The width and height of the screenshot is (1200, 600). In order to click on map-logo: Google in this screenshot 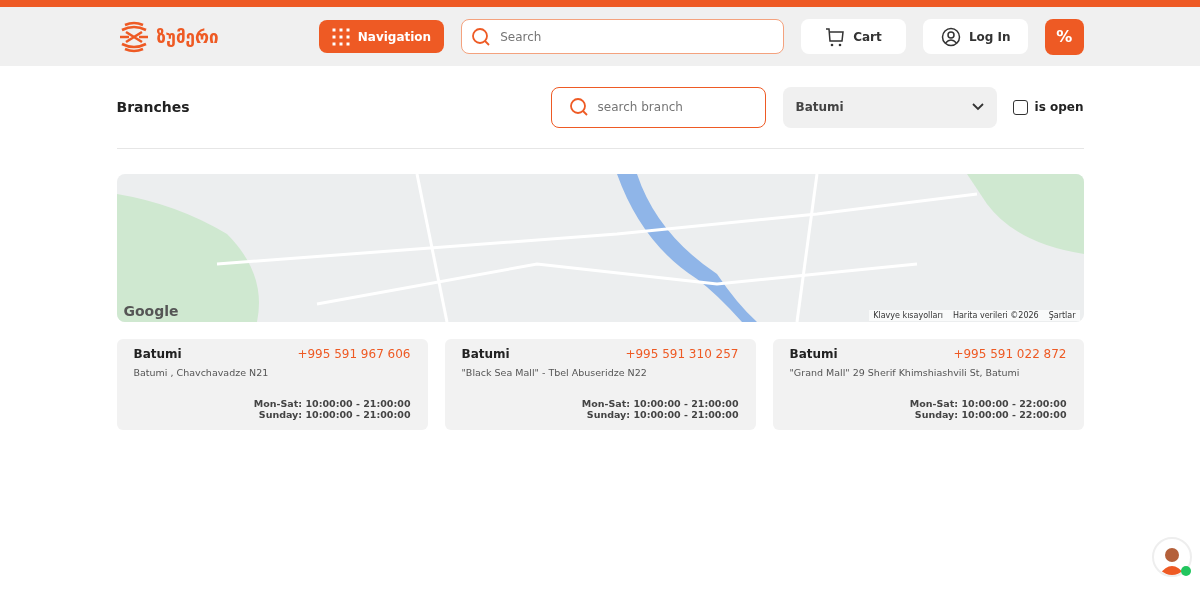, I will do `click(151, 311)`.